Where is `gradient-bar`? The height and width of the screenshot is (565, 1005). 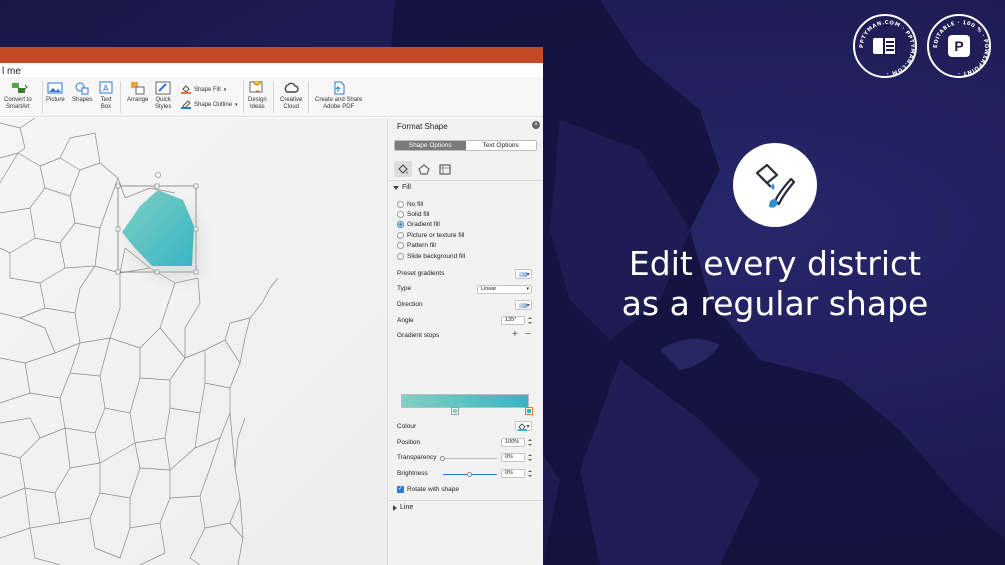
gradient-bar is located at coordinates (465, 401).